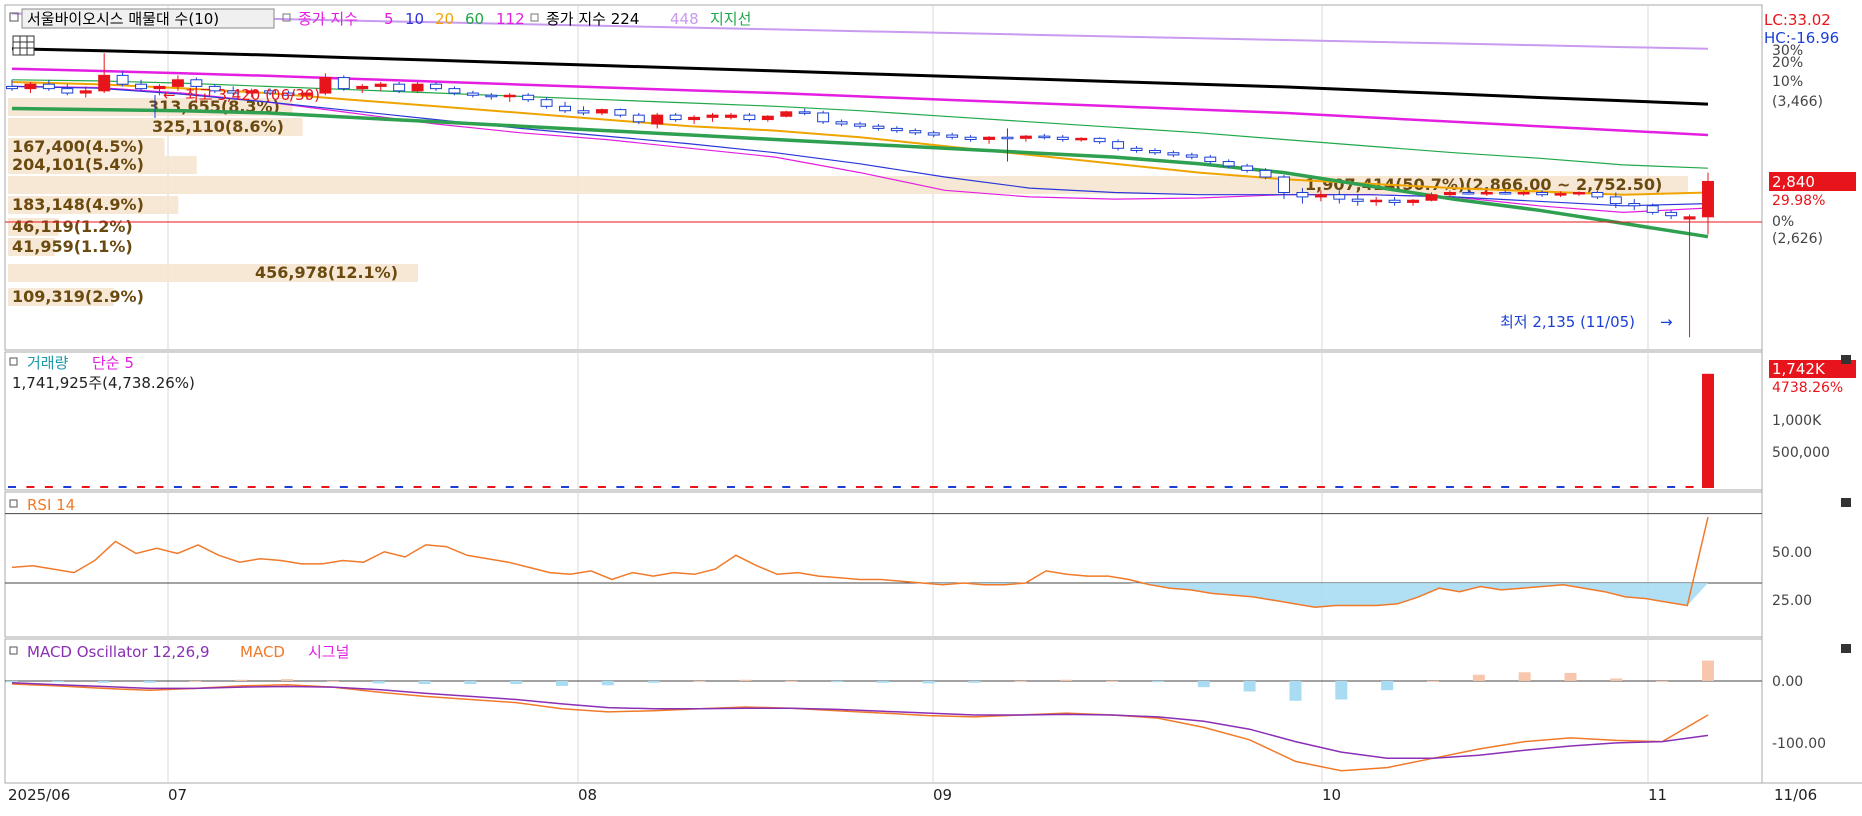 This screenshot has width=1862, height=816. I want to click on volume-profile-label: 325,110(8.6%), so click(218, 126).